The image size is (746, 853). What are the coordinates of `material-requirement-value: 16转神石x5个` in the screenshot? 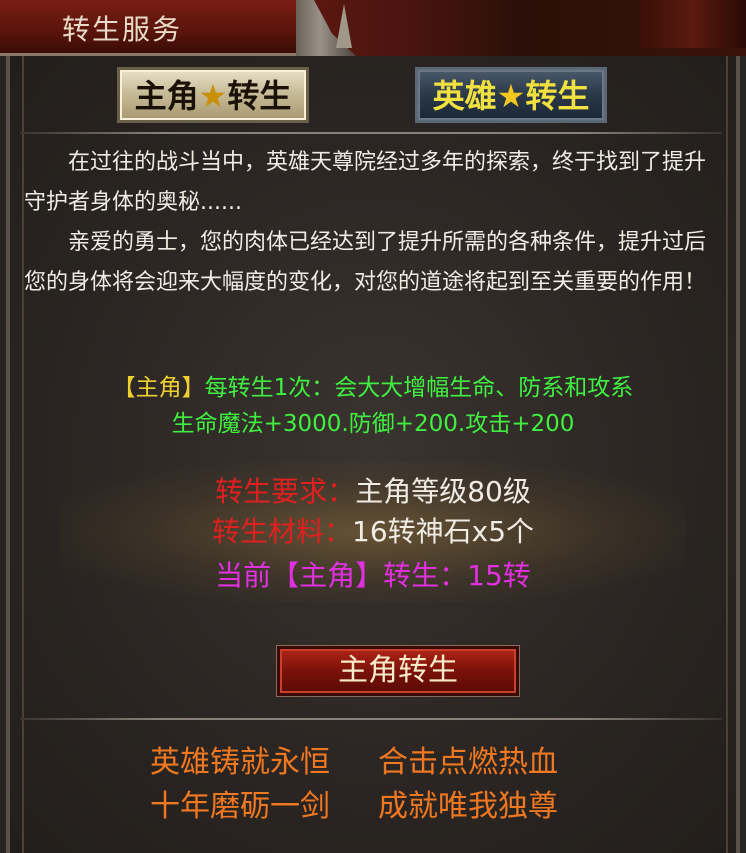 It's located at (443, 531).